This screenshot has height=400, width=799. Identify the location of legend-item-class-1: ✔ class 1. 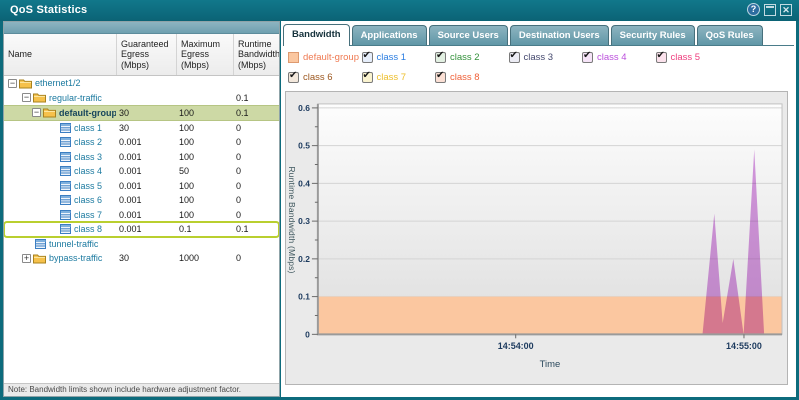
(398, 57).